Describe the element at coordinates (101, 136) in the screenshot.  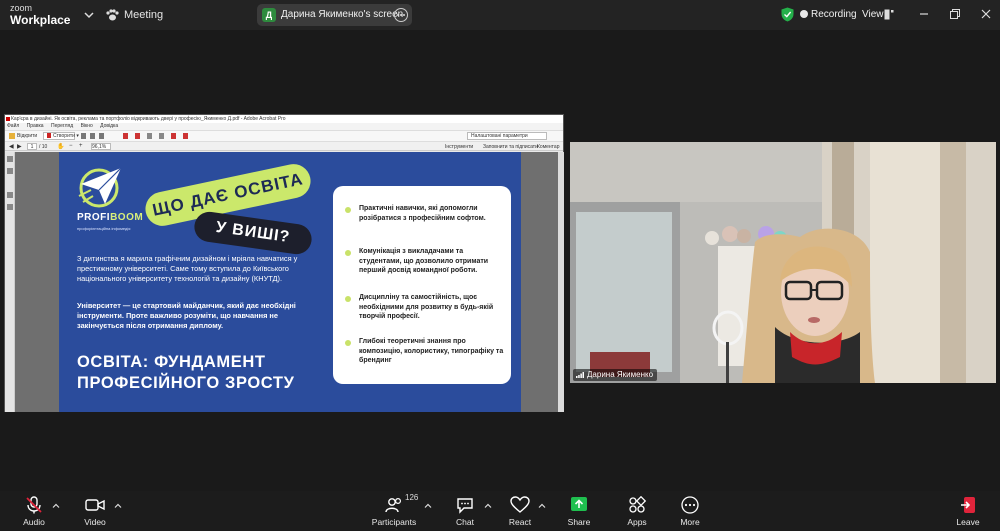
I see `email-icon` at that location.